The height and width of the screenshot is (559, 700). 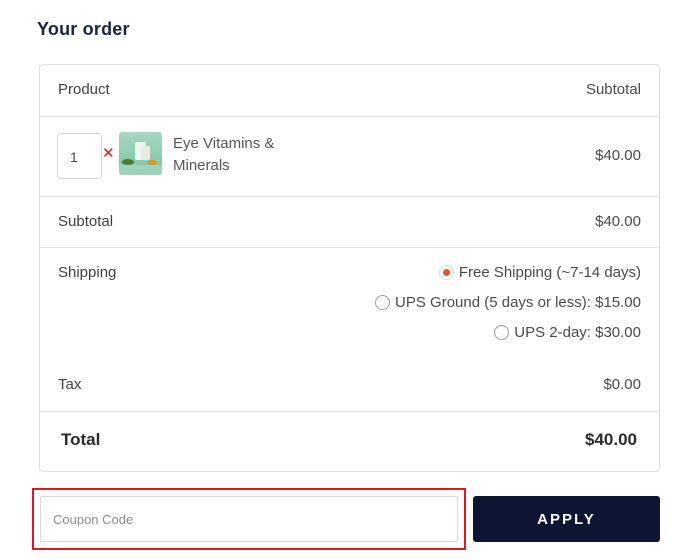 What do you see at coordinates (611, 439) in the screenshot?
I see `total-value: $40.00` at bounding box center [611, 439].